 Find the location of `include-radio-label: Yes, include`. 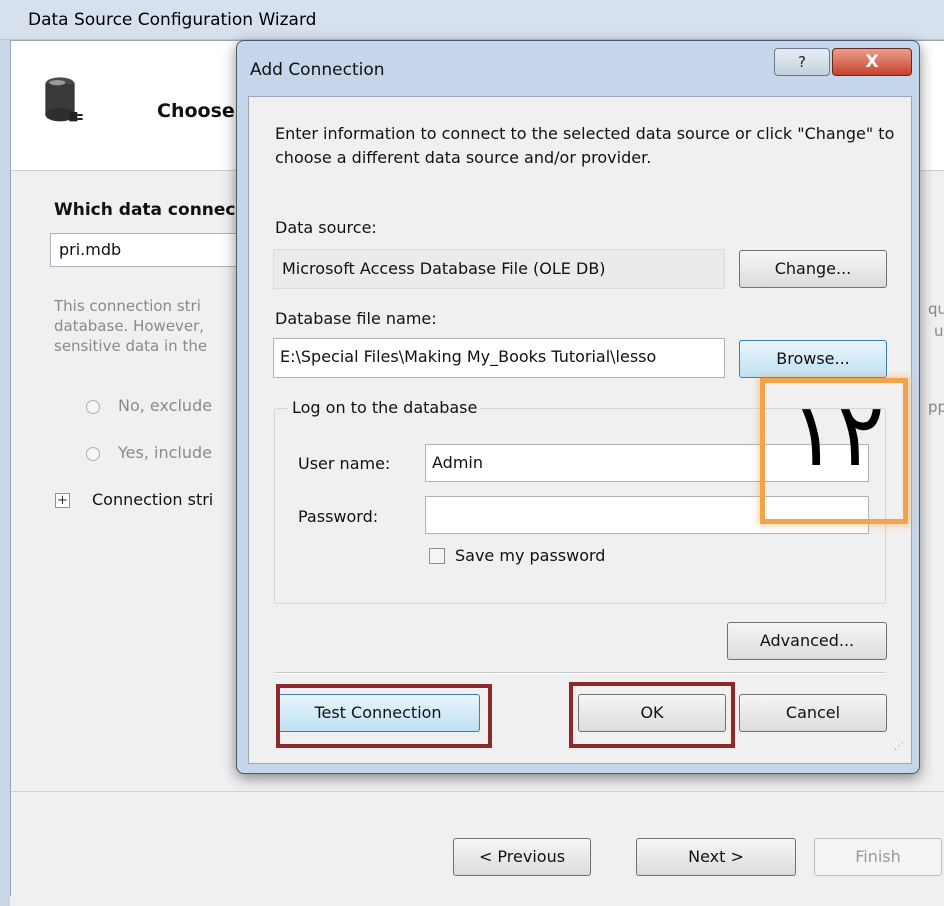

include-radio-label: Yes, include is located at coordinates (165, 452).